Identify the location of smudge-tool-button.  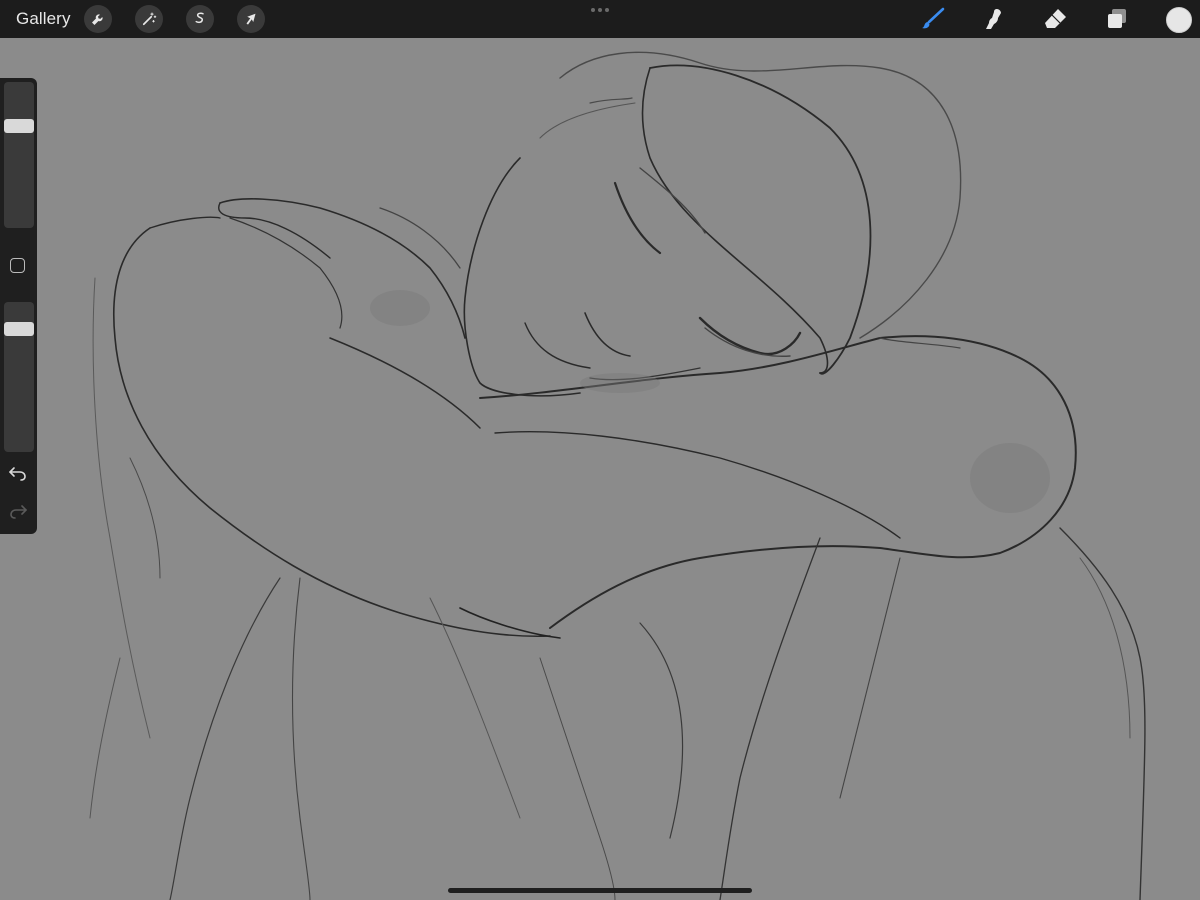
(994, 19).